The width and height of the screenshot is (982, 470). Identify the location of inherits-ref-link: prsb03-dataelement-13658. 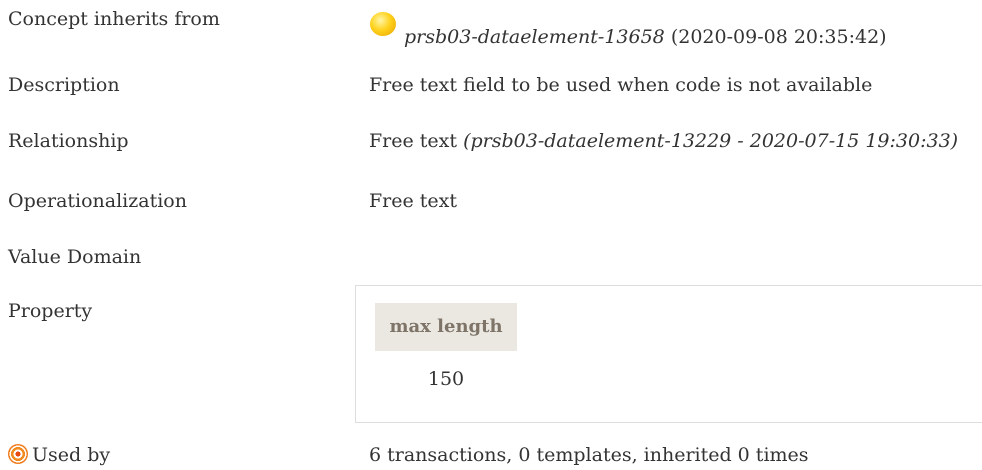
(534, 37).